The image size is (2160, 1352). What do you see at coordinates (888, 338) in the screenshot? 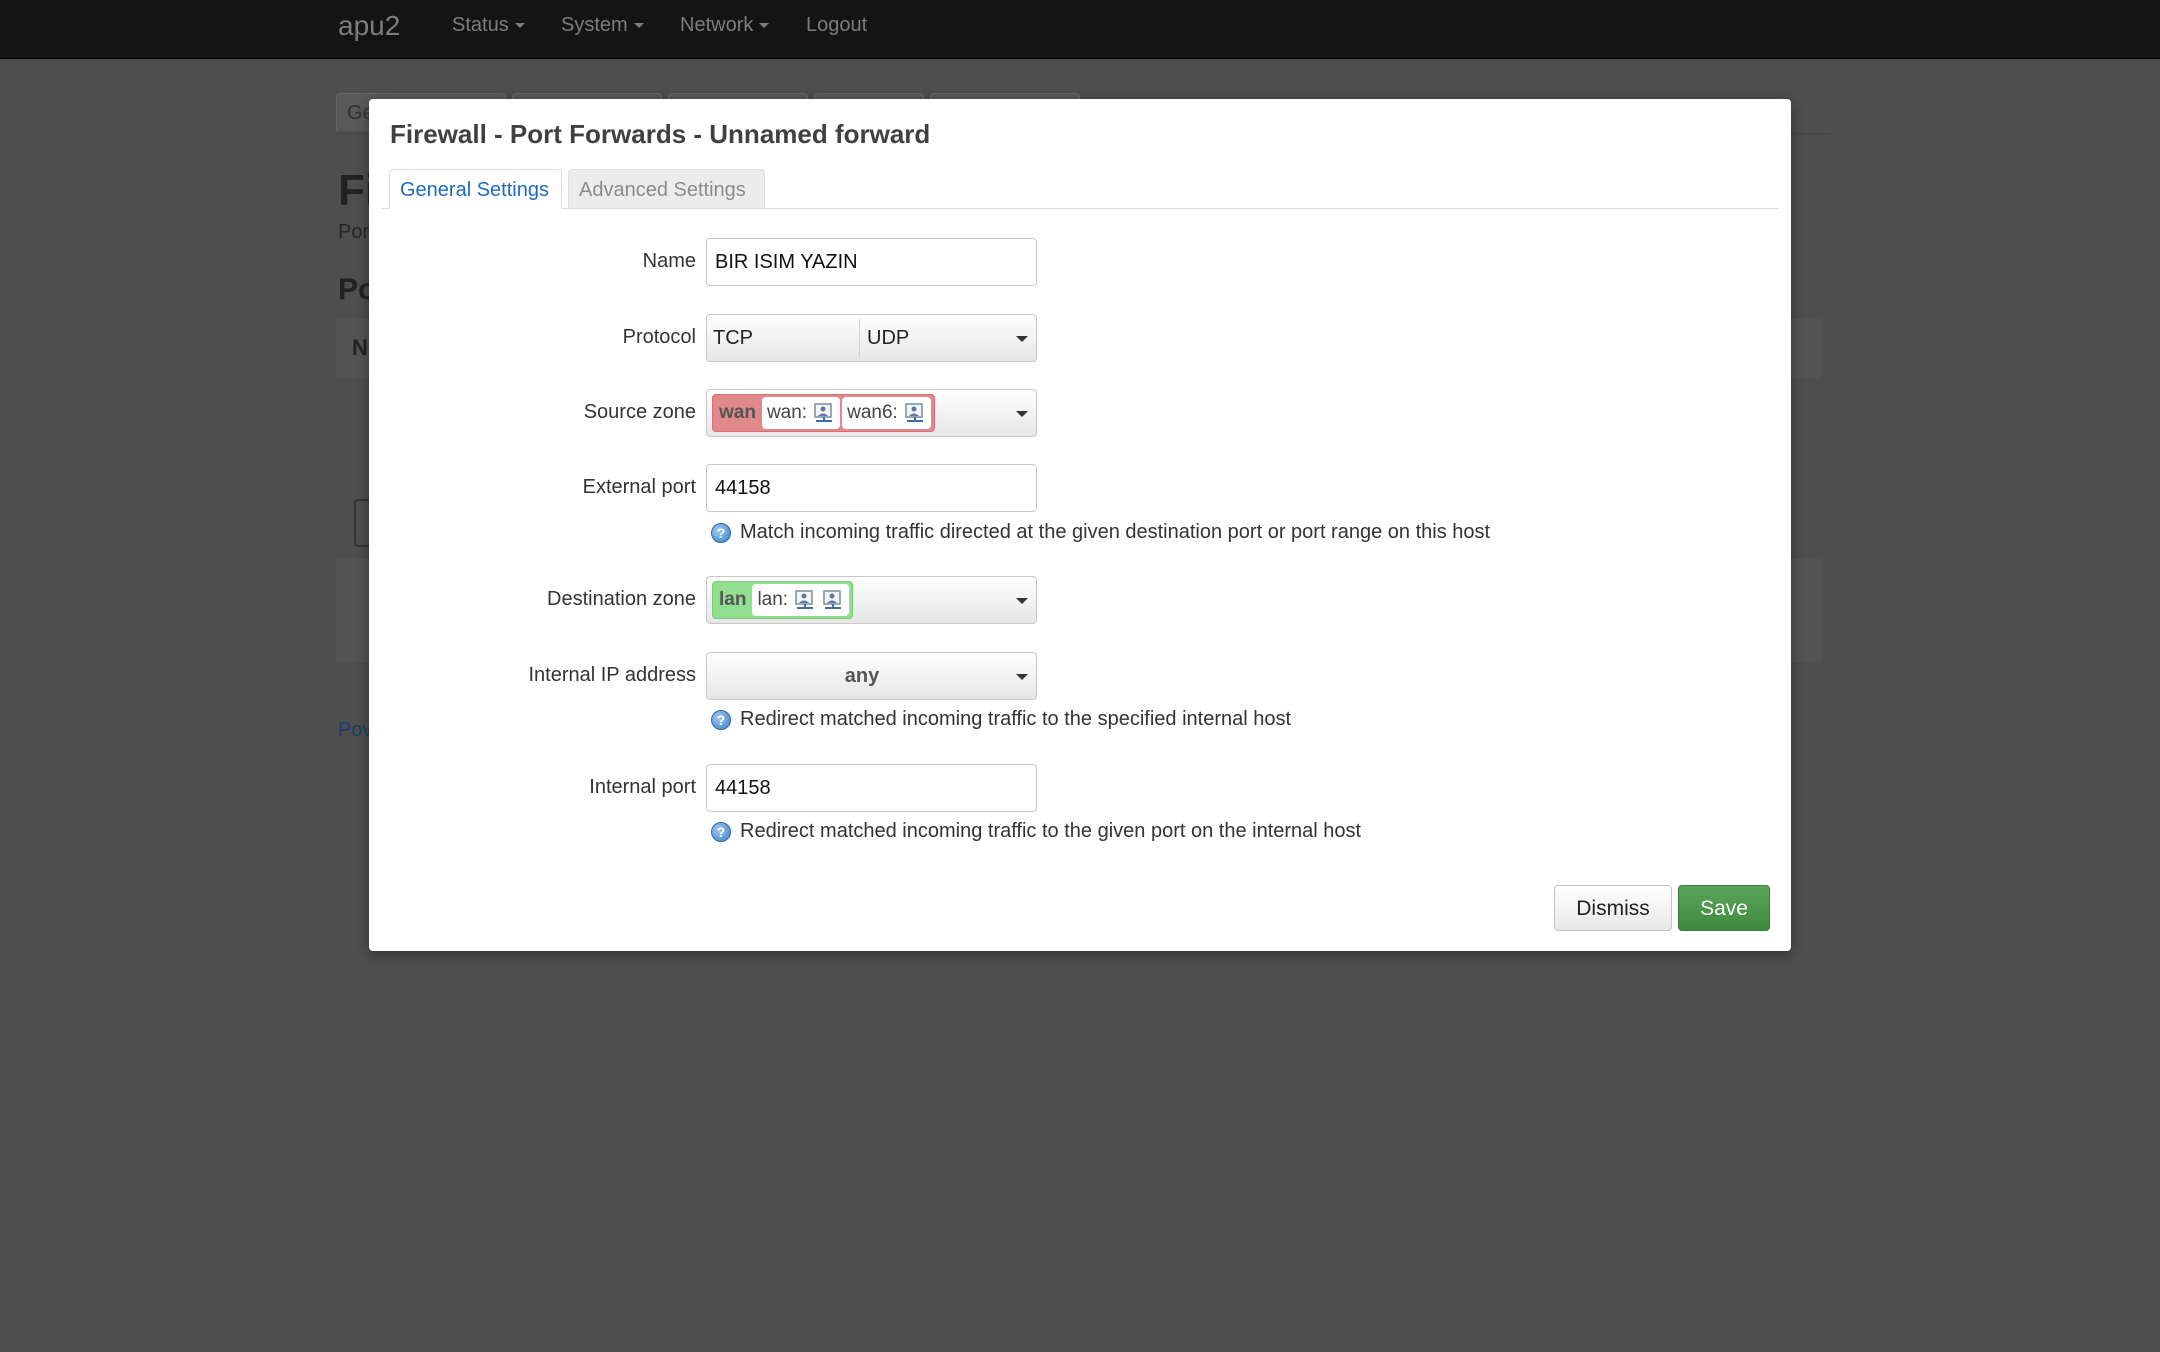
I see `protocol-option-udp: UDP` at bounding box center [888, 338].